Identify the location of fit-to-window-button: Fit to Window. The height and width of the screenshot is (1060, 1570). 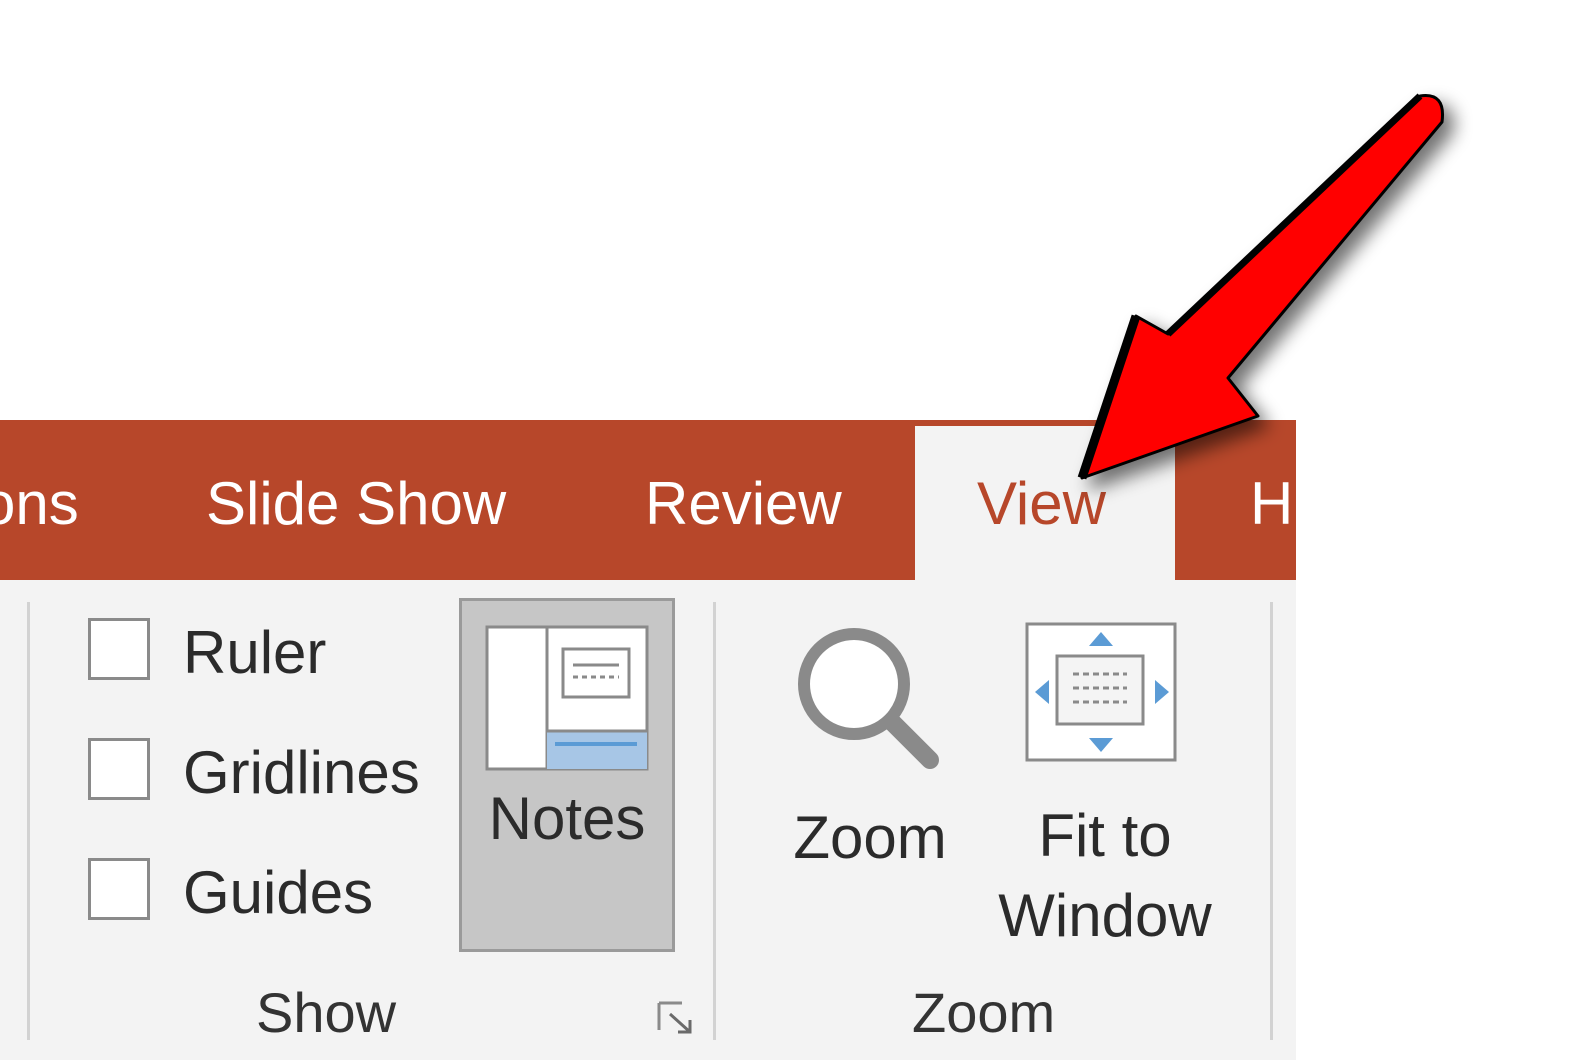
(1105, 790).